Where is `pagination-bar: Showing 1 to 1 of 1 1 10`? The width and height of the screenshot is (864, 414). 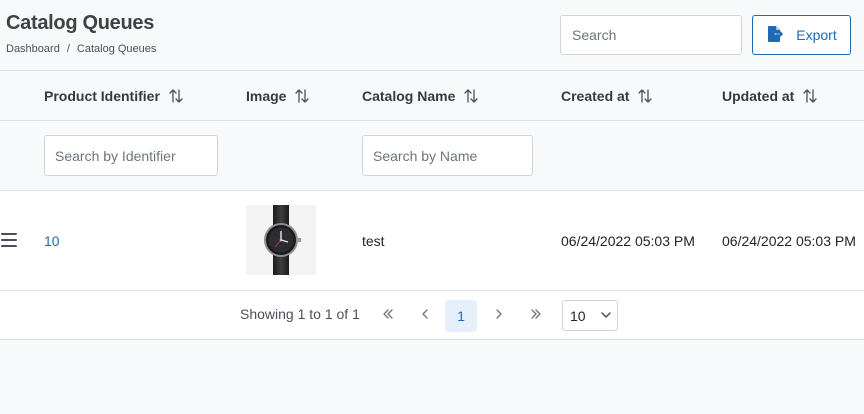
pagination-bar: Showing 1 to 1 of 1 1 10 is located at coordinates (432, 315).